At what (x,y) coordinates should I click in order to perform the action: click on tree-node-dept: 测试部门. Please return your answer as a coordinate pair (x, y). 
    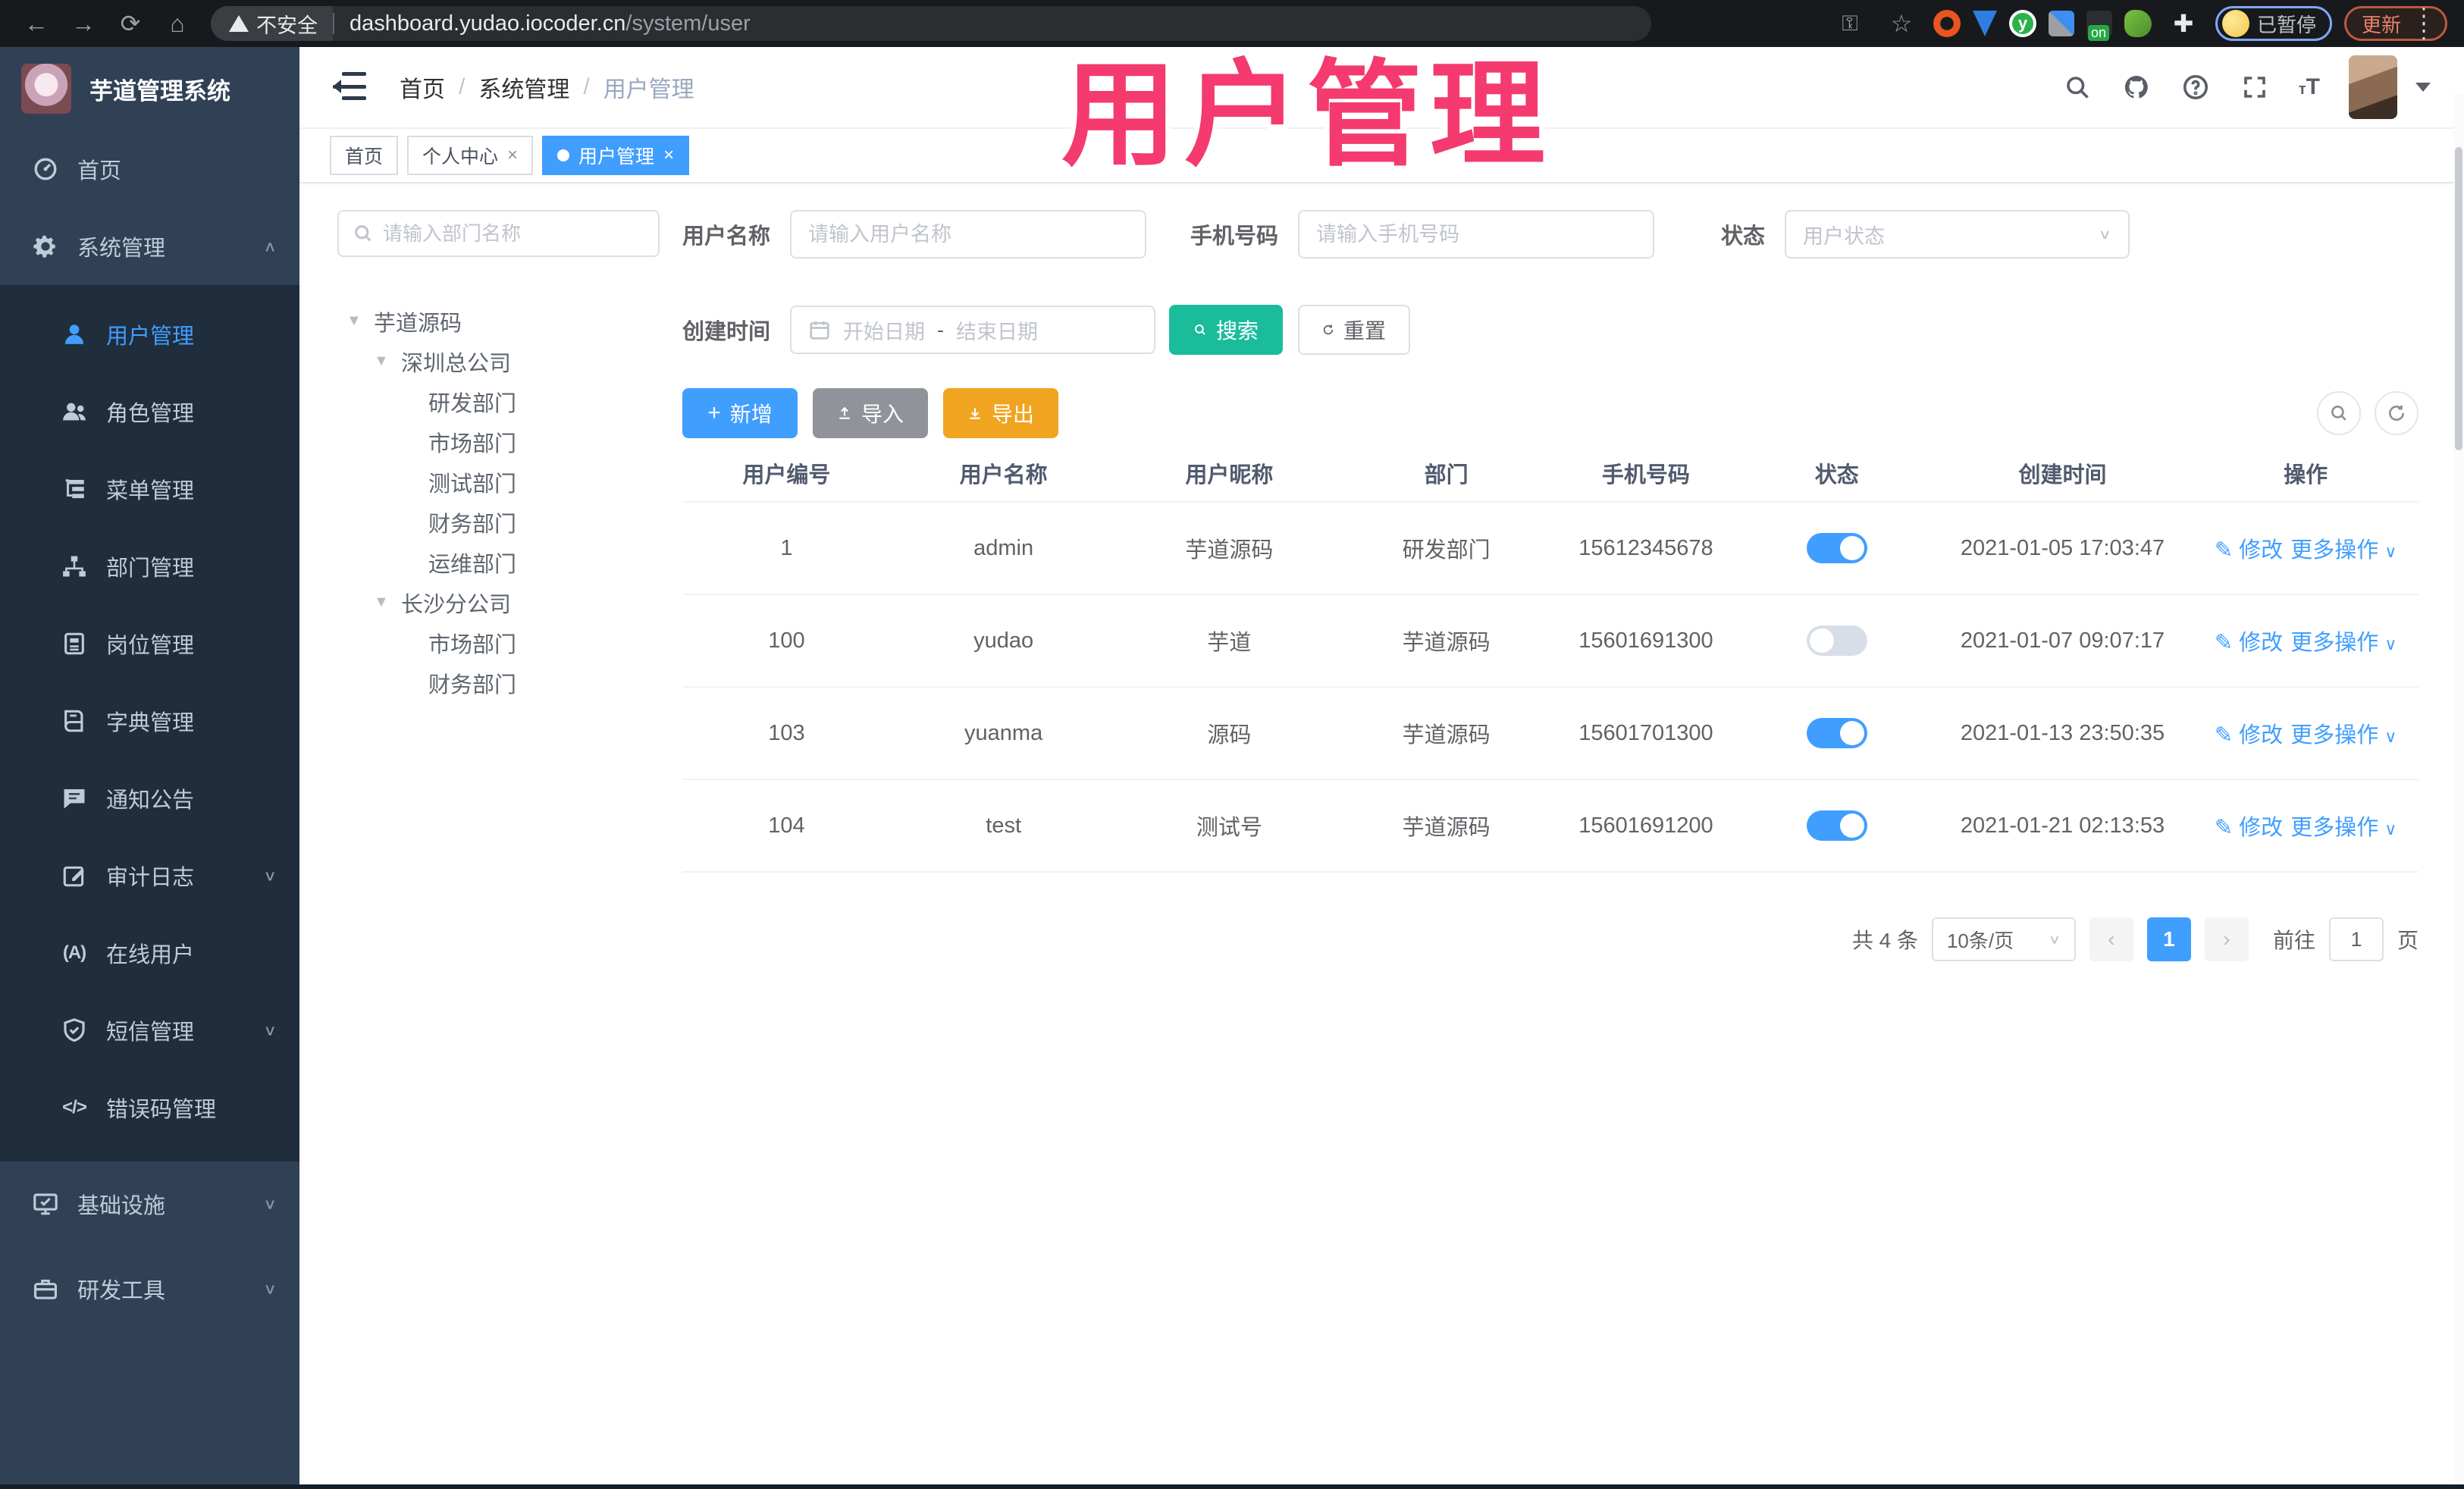
    Looking at the image, I should click on (499, 482).